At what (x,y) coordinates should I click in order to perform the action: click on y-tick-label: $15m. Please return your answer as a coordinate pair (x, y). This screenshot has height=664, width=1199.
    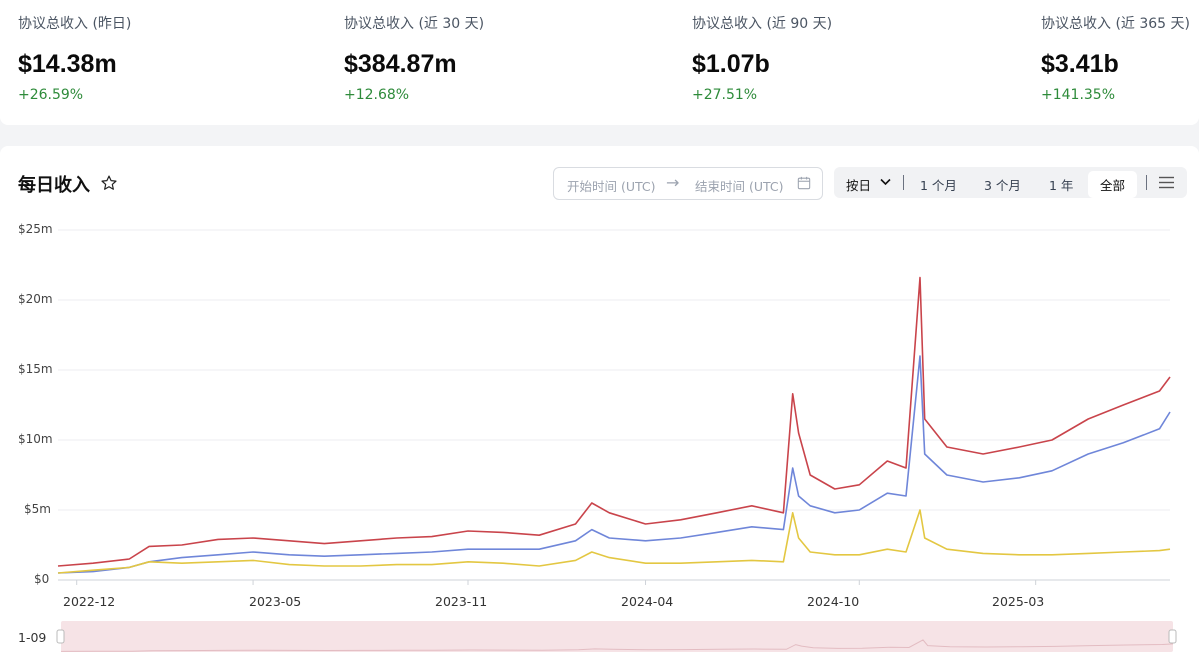
    Looking at the image, I should click on (35, 369).